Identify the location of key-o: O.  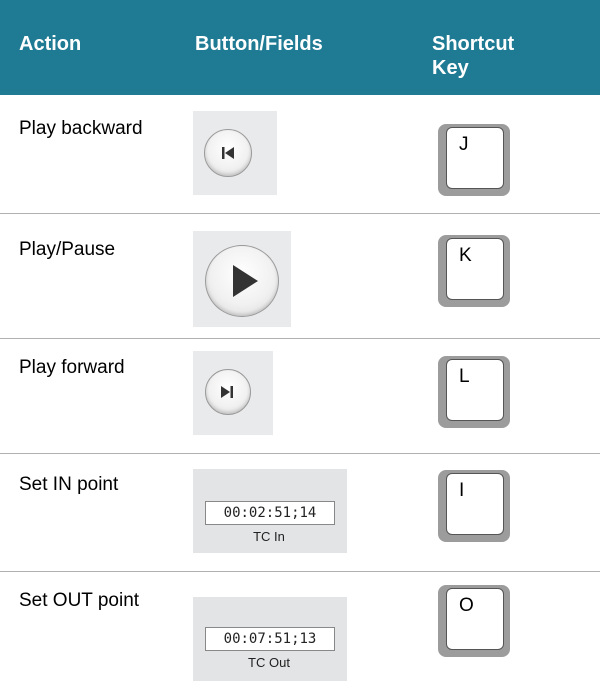
(474, 621).